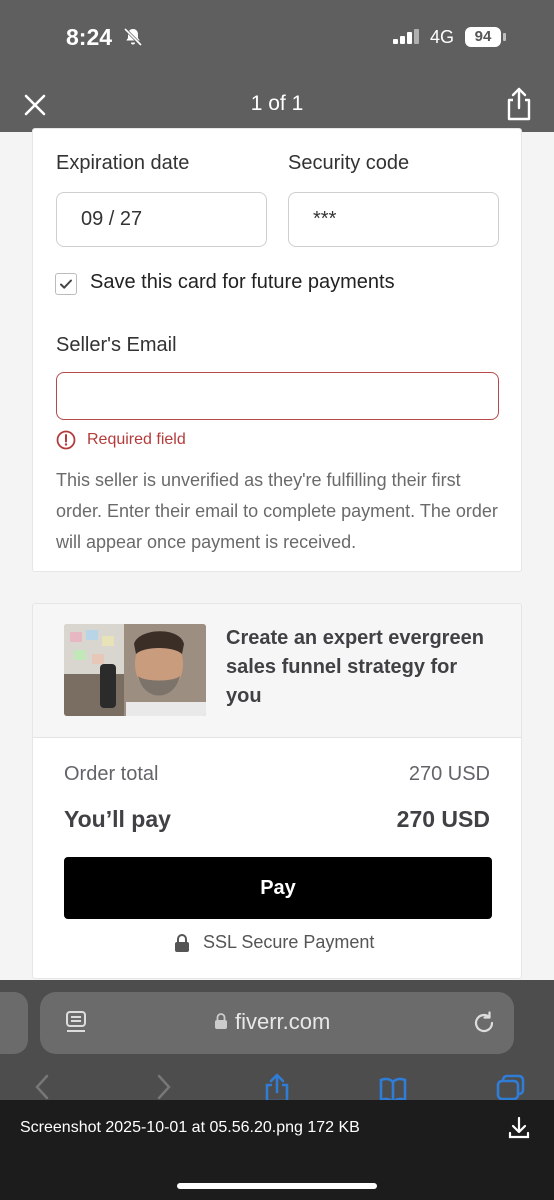  What do you see at coordinates (483, 37) in the screenshot?
I see `battery-indicator: 94` at bounding box center [483, 37].